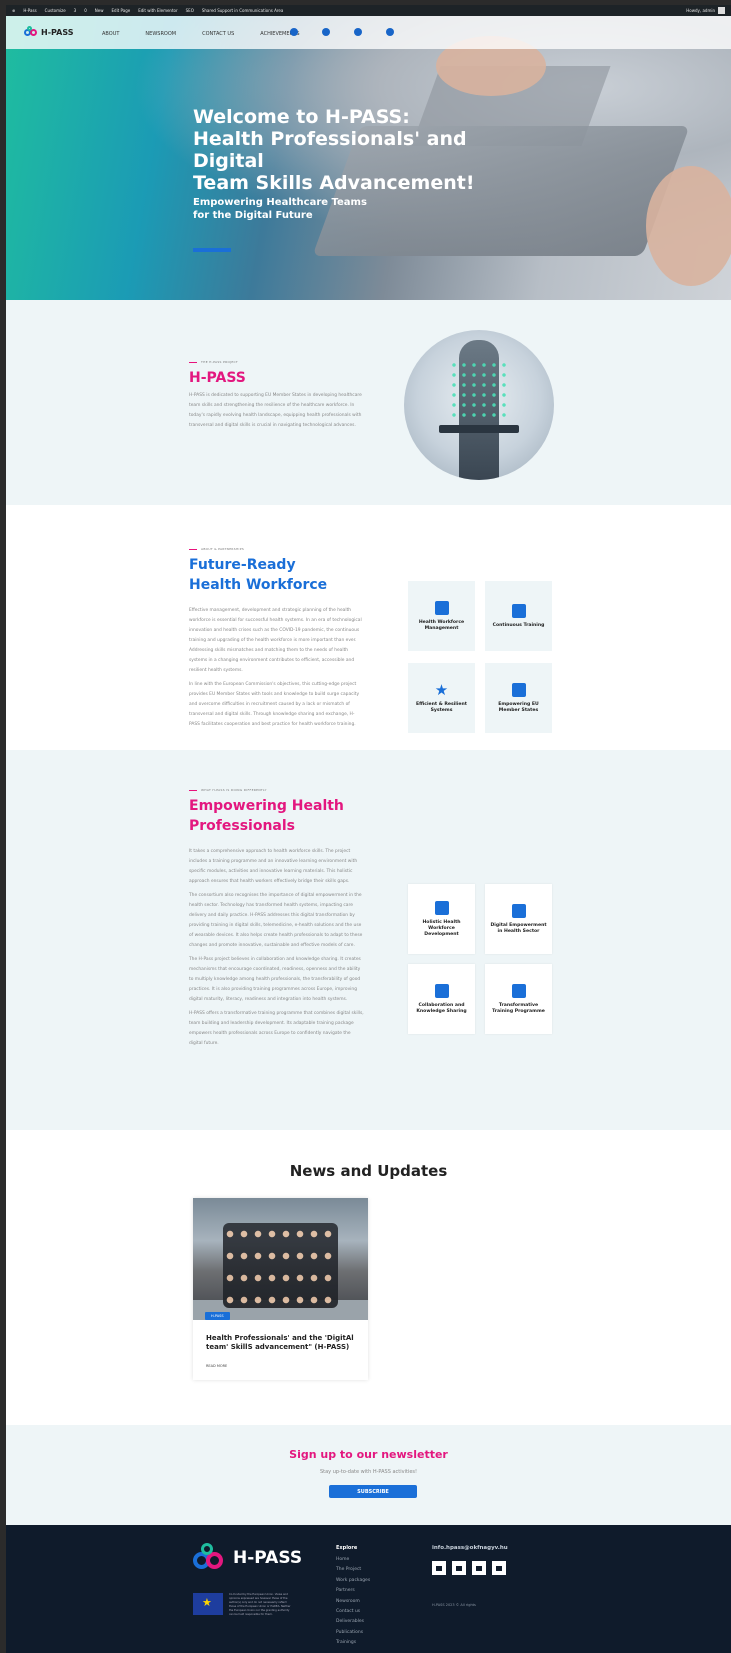 The image size is (731, 1653). What do you see at coordinates (353, 1570) in the screenshot?
I see `footer-link-project: The Project` at bounding box center [353, 1570].